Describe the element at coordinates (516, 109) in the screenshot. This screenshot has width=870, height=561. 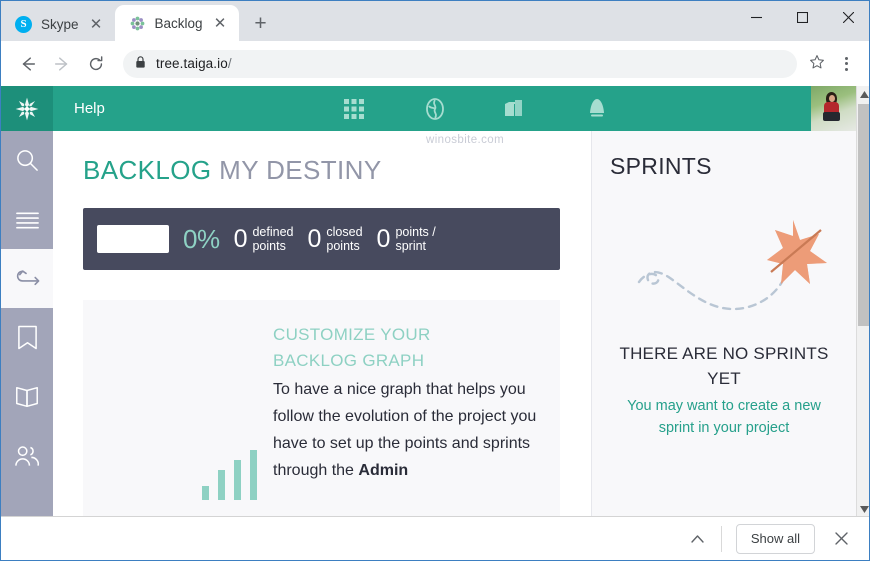
I see `project-folder-icon` at that location.